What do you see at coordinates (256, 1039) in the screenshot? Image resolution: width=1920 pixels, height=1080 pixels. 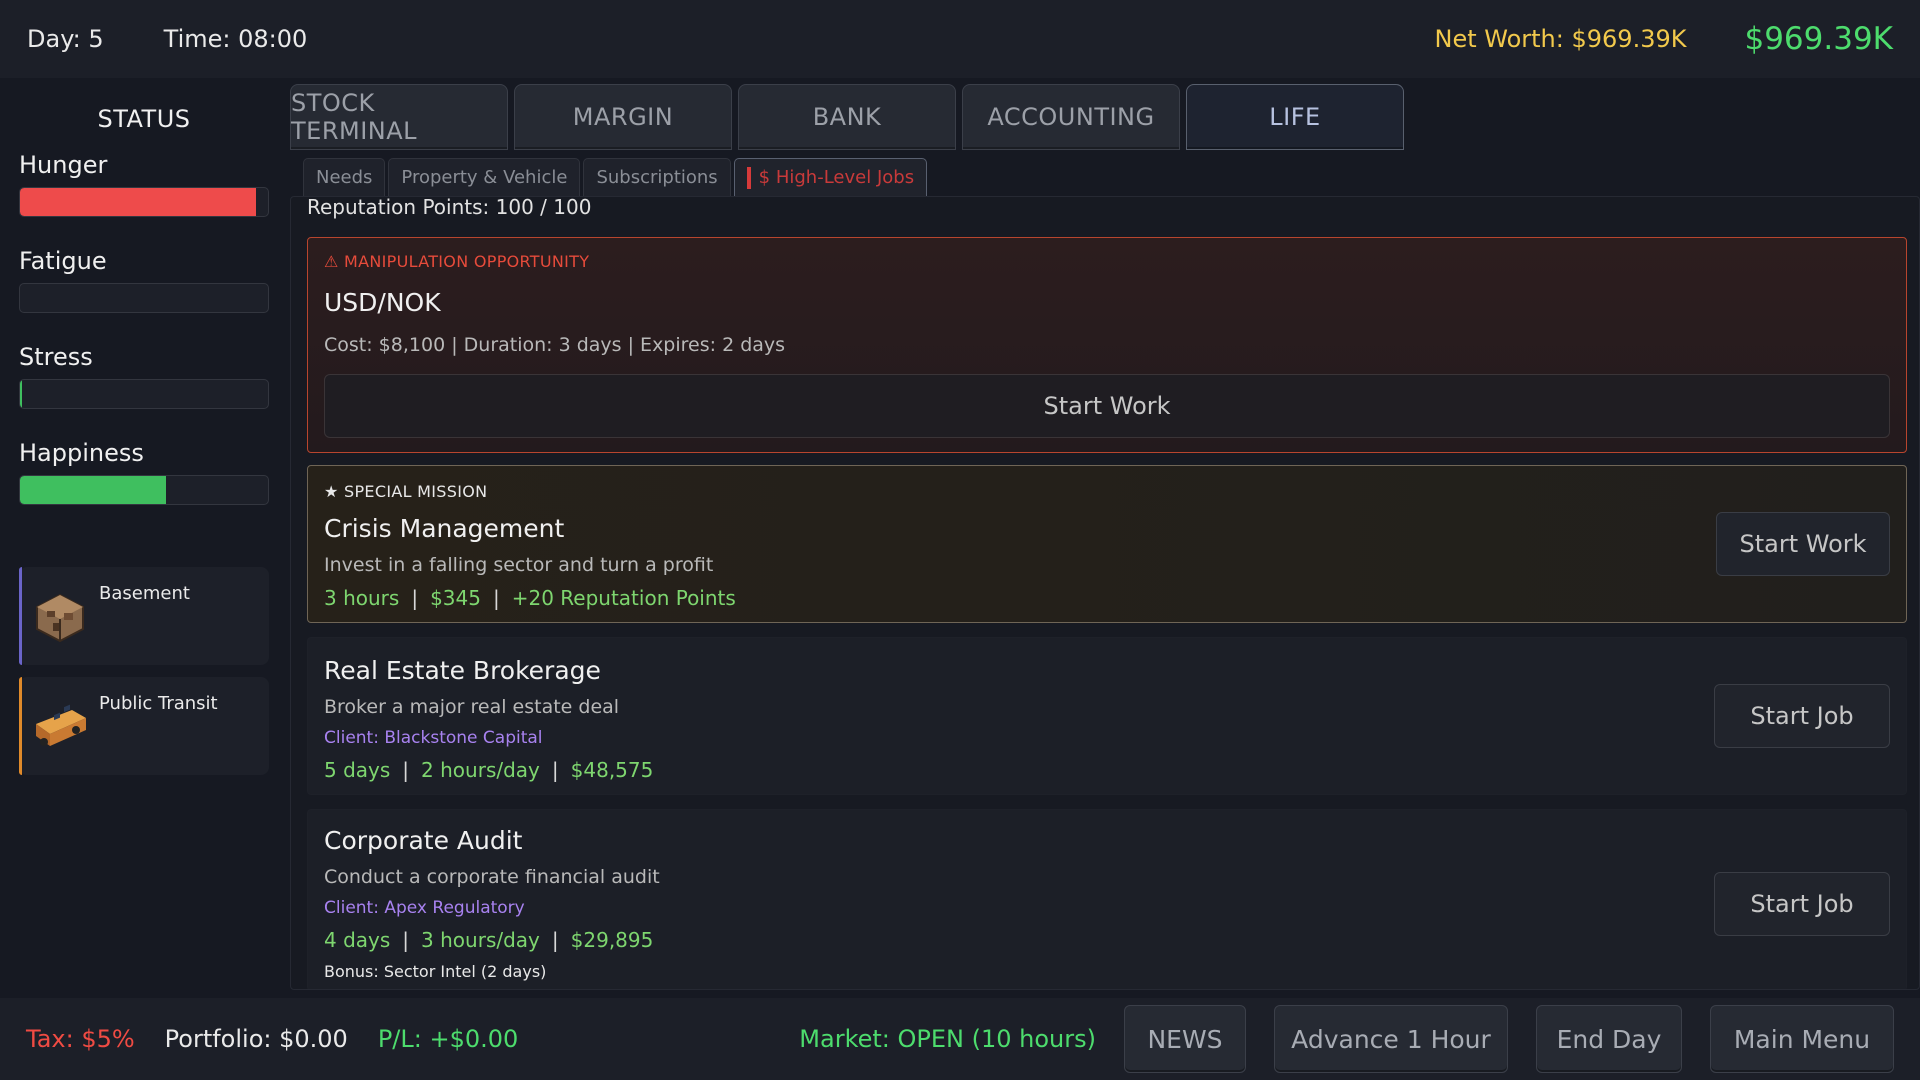 I see `portfolio-value: Portfolio: $0.00` at bounding box center [256, 1039].